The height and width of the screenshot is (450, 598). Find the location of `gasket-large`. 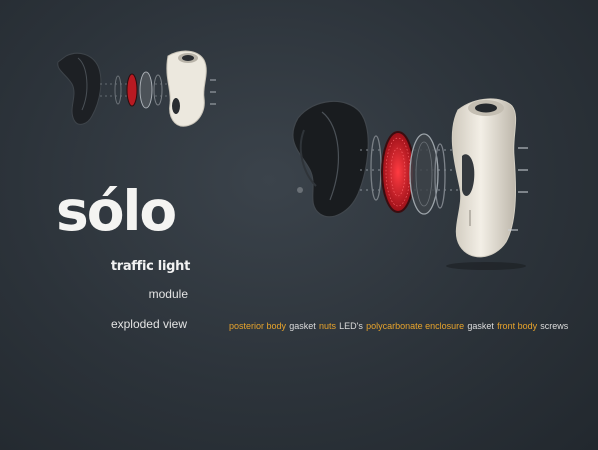

gasket-large is located at coordinates (376, 168).